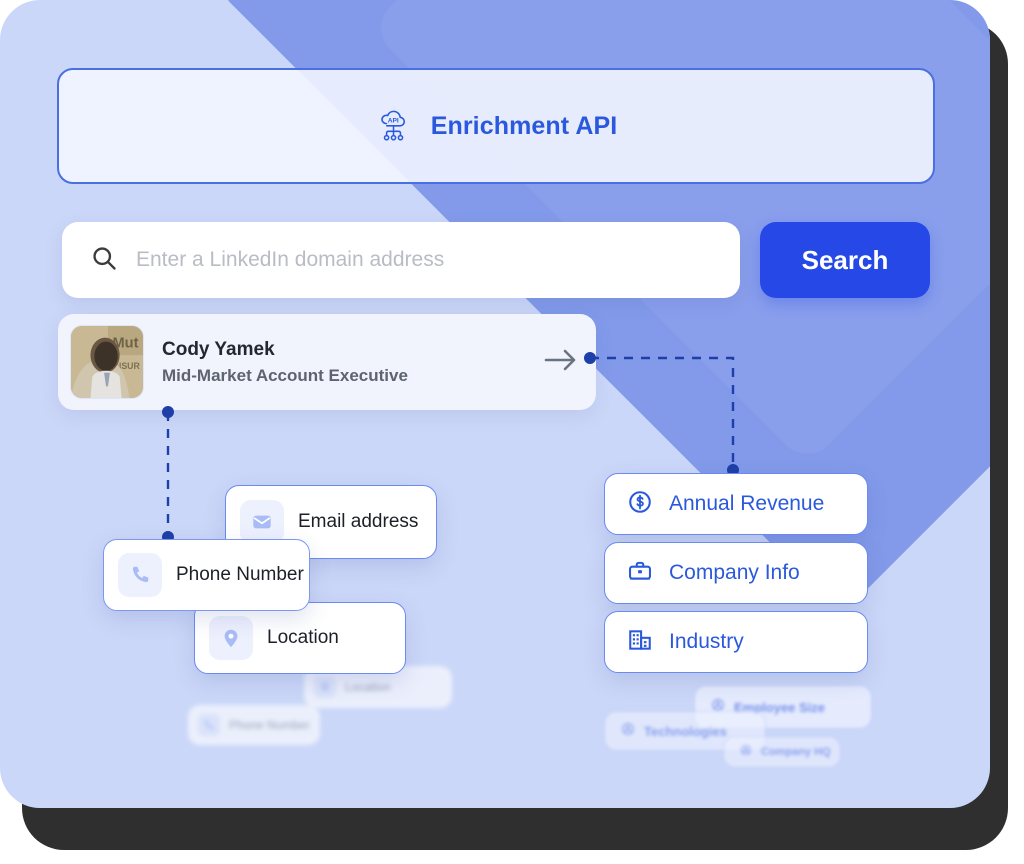 This screenshot has width=1024, height=864. I want to click on svg-text: API, so click(392, 120).